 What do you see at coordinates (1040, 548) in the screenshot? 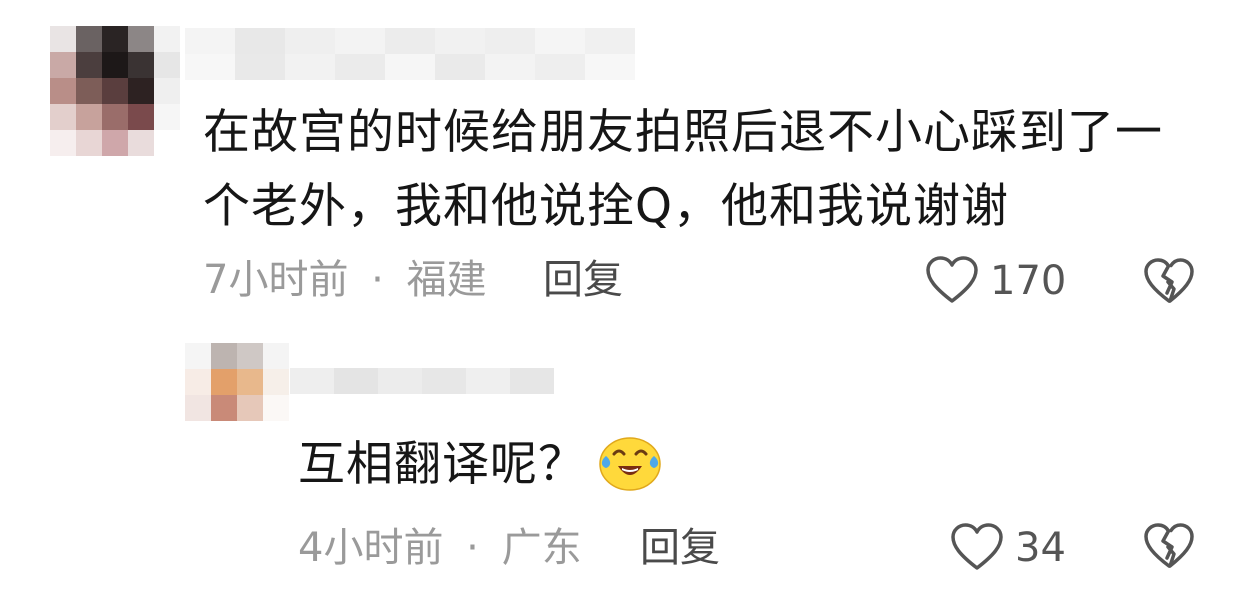
I see `like-count: 34` at bounding box center [1040, 548].